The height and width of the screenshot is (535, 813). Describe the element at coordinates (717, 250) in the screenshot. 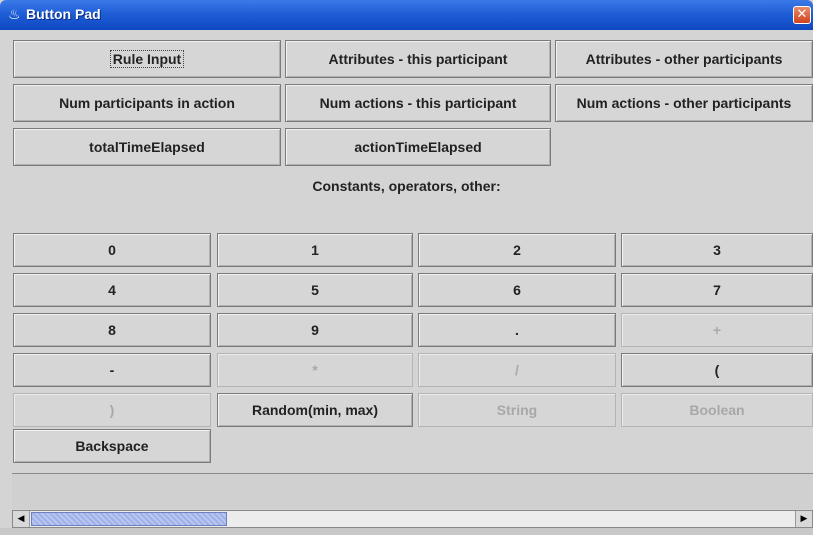

I see `three-button: 3` at that location.